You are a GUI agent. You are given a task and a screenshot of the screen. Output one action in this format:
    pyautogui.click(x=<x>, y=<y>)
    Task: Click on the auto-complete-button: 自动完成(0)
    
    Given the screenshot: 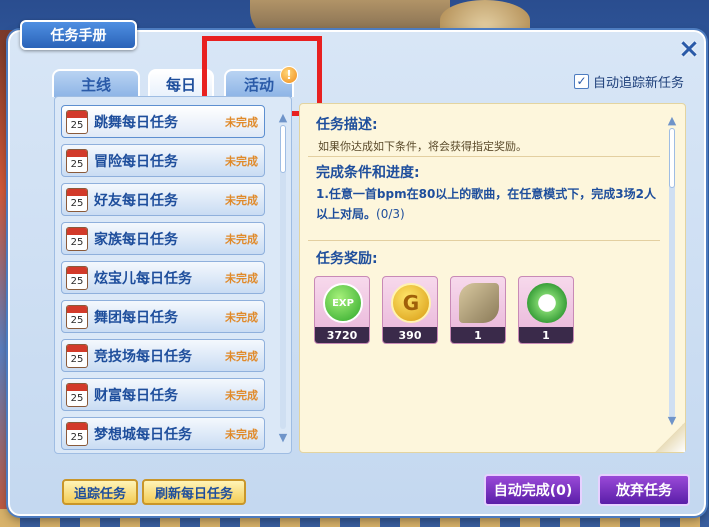 What is the action you would take?
    pyautogui.click(x=533, y=490)
    